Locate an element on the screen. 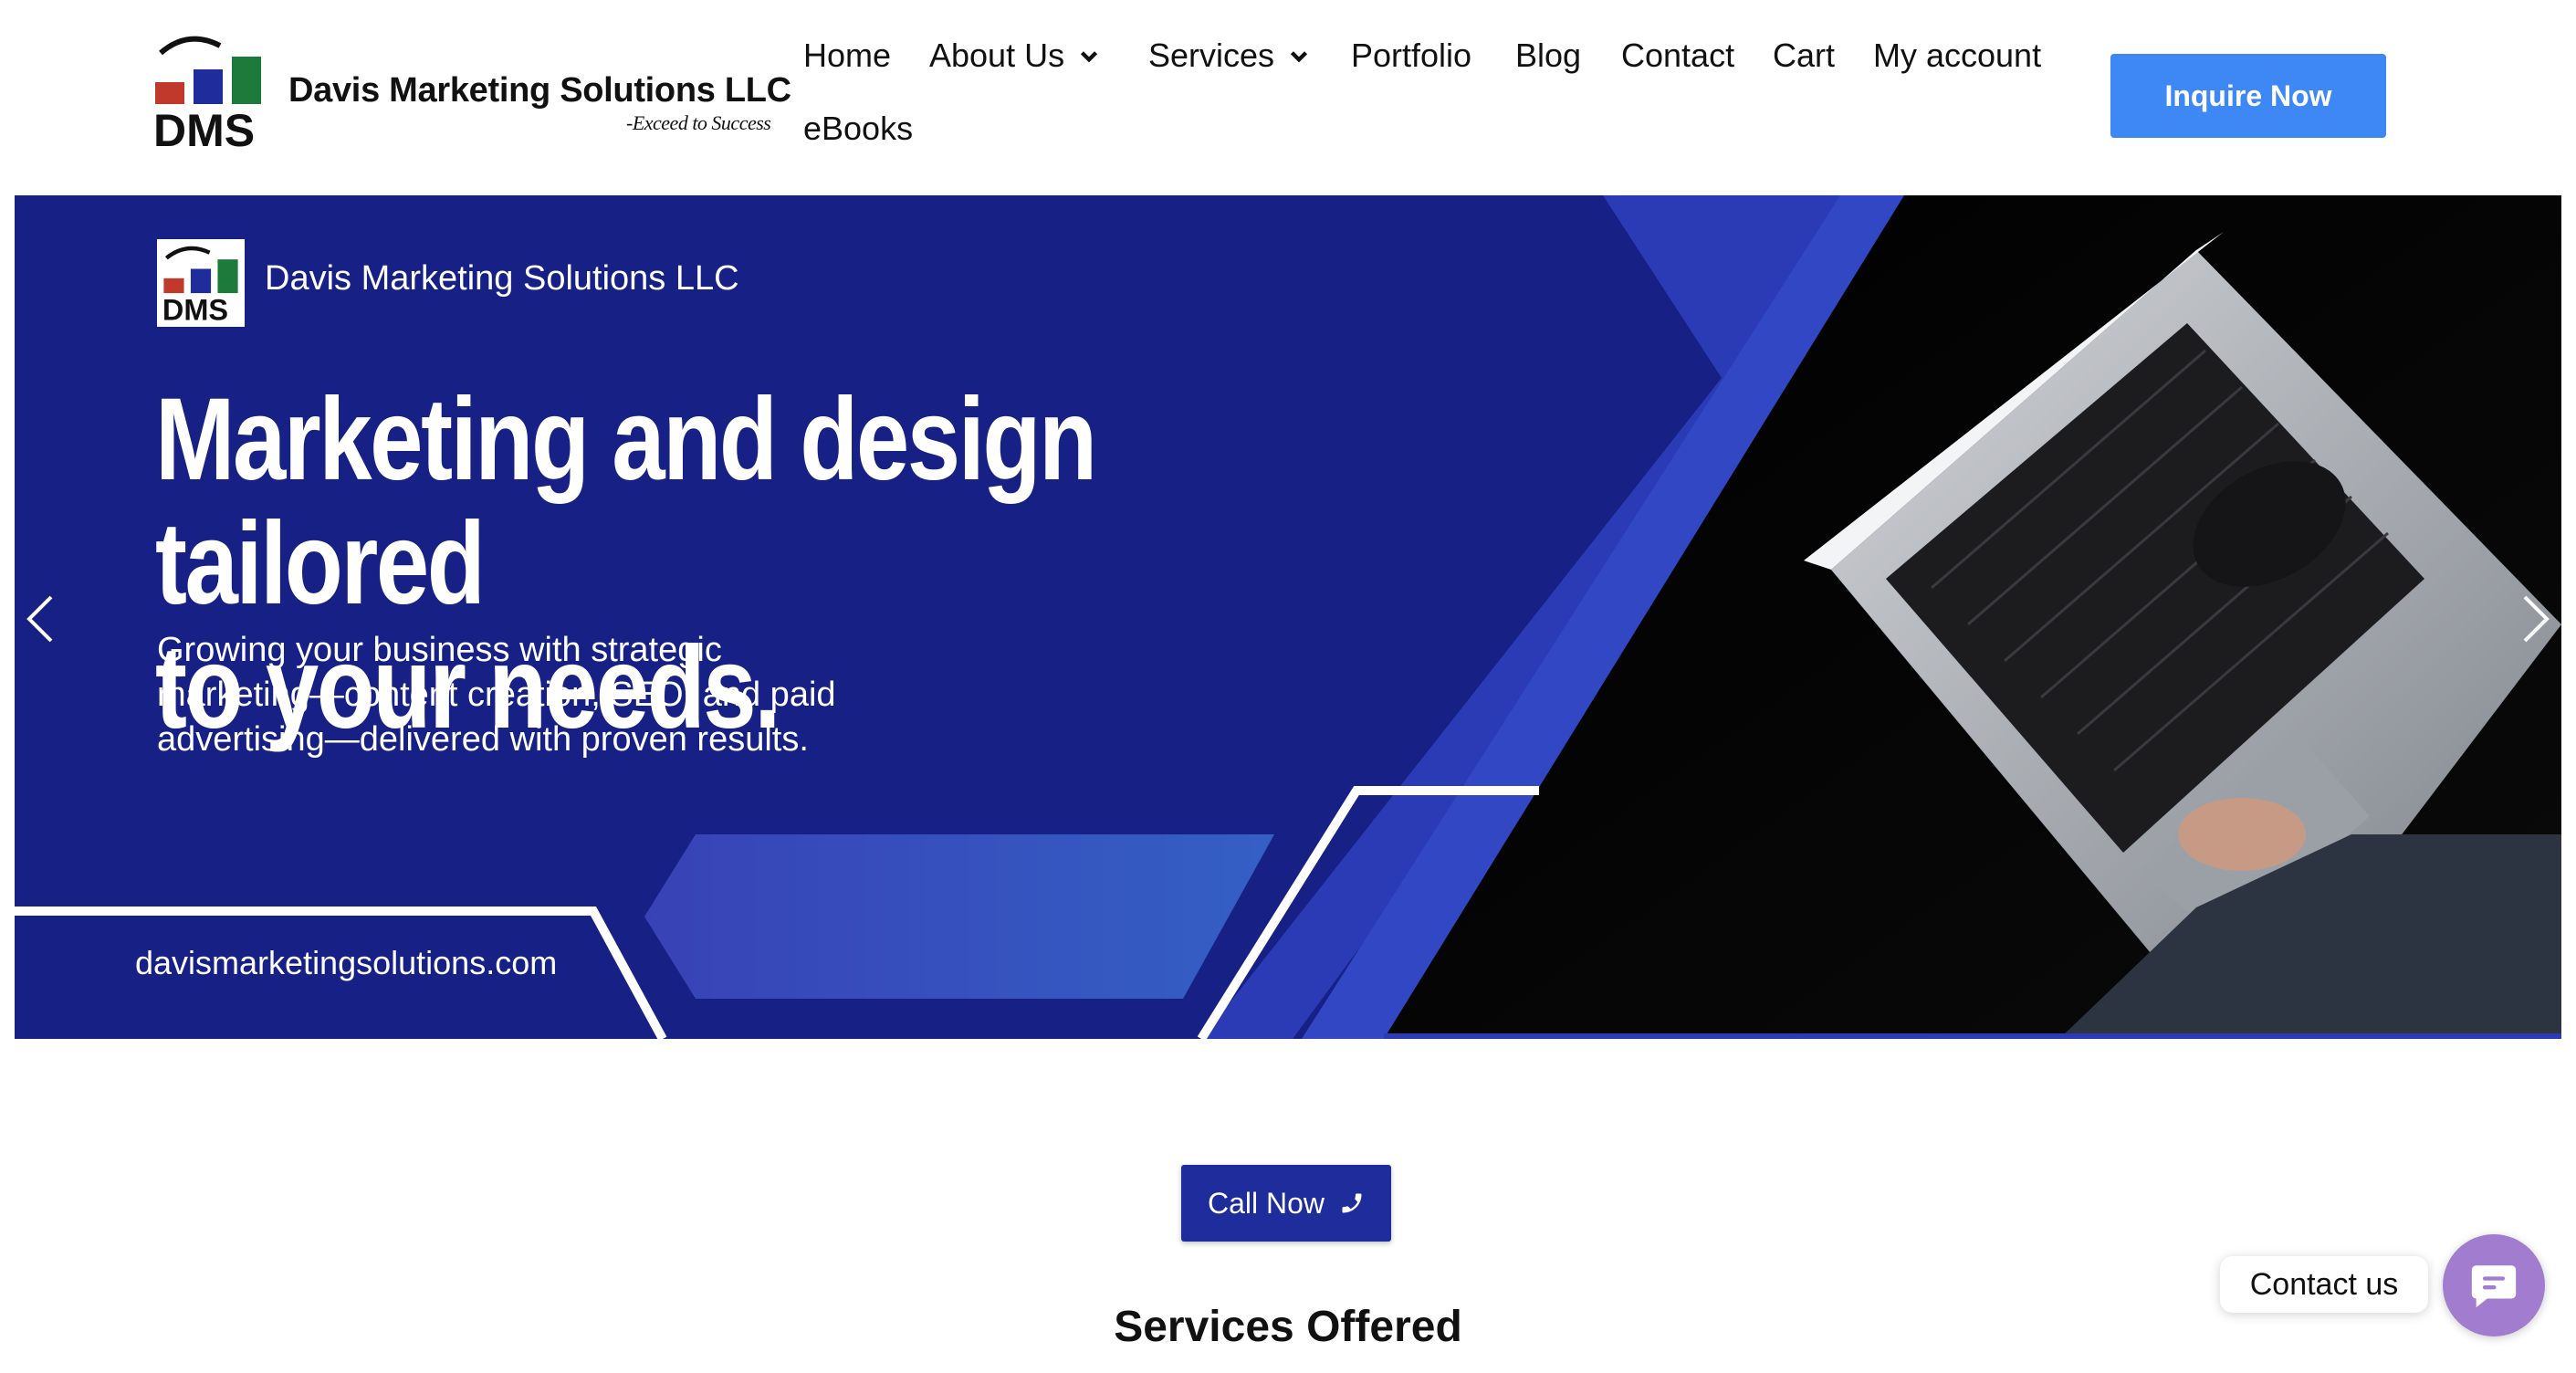 The image size is (2576, 1373). nav-cart: Cart is located at coordinates (1804, 56).